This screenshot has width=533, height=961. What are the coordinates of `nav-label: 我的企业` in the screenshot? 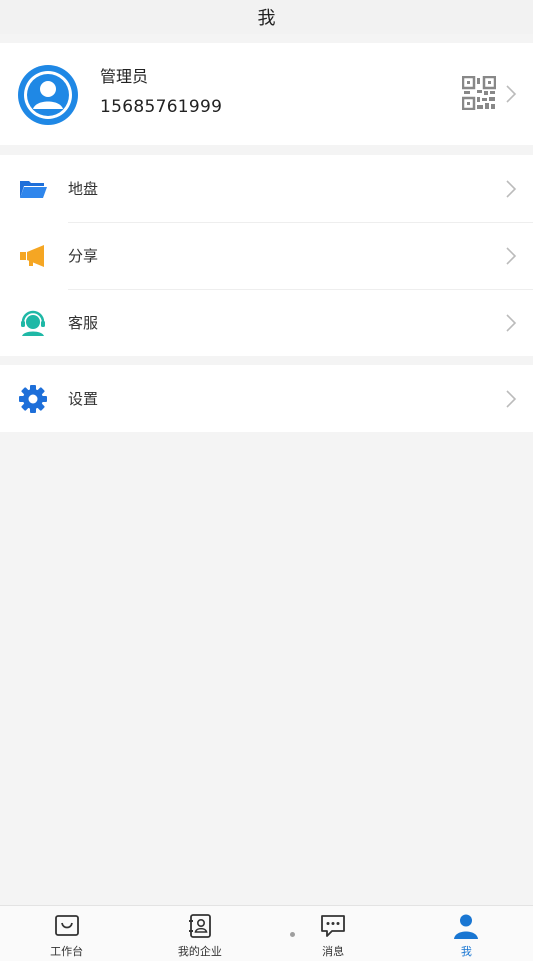 It's located at (199, 951).